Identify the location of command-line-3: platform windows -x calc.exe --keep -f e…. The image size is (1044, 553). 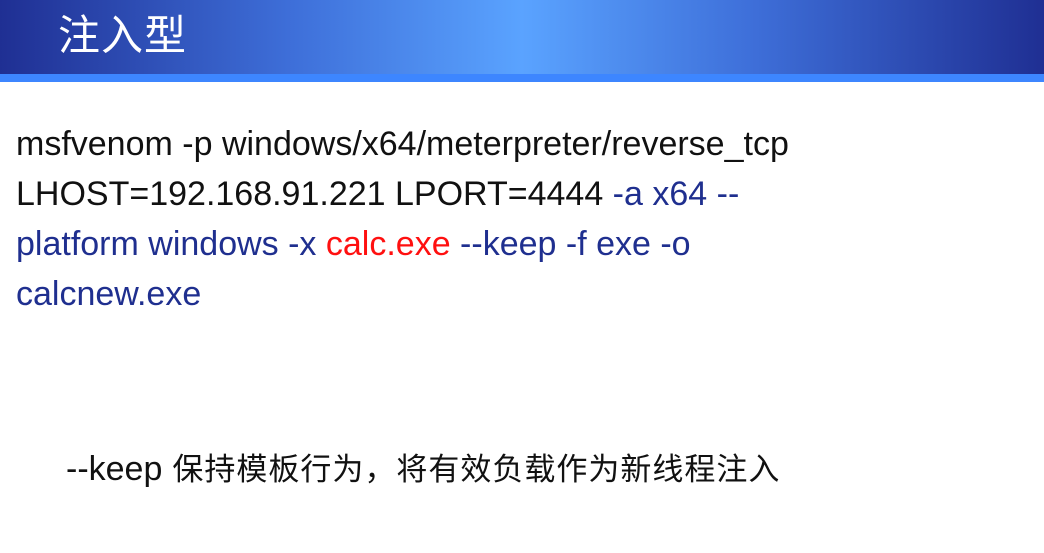
(516, 244).